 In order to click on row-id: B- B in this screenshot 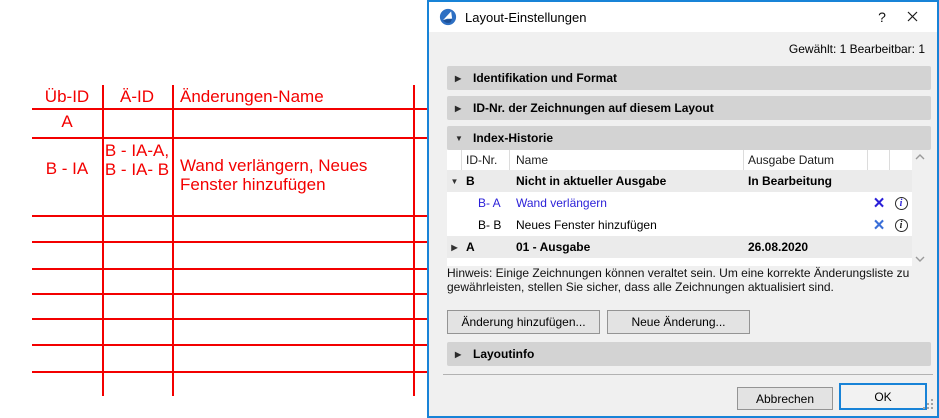, I will do `click(490, 225)`.